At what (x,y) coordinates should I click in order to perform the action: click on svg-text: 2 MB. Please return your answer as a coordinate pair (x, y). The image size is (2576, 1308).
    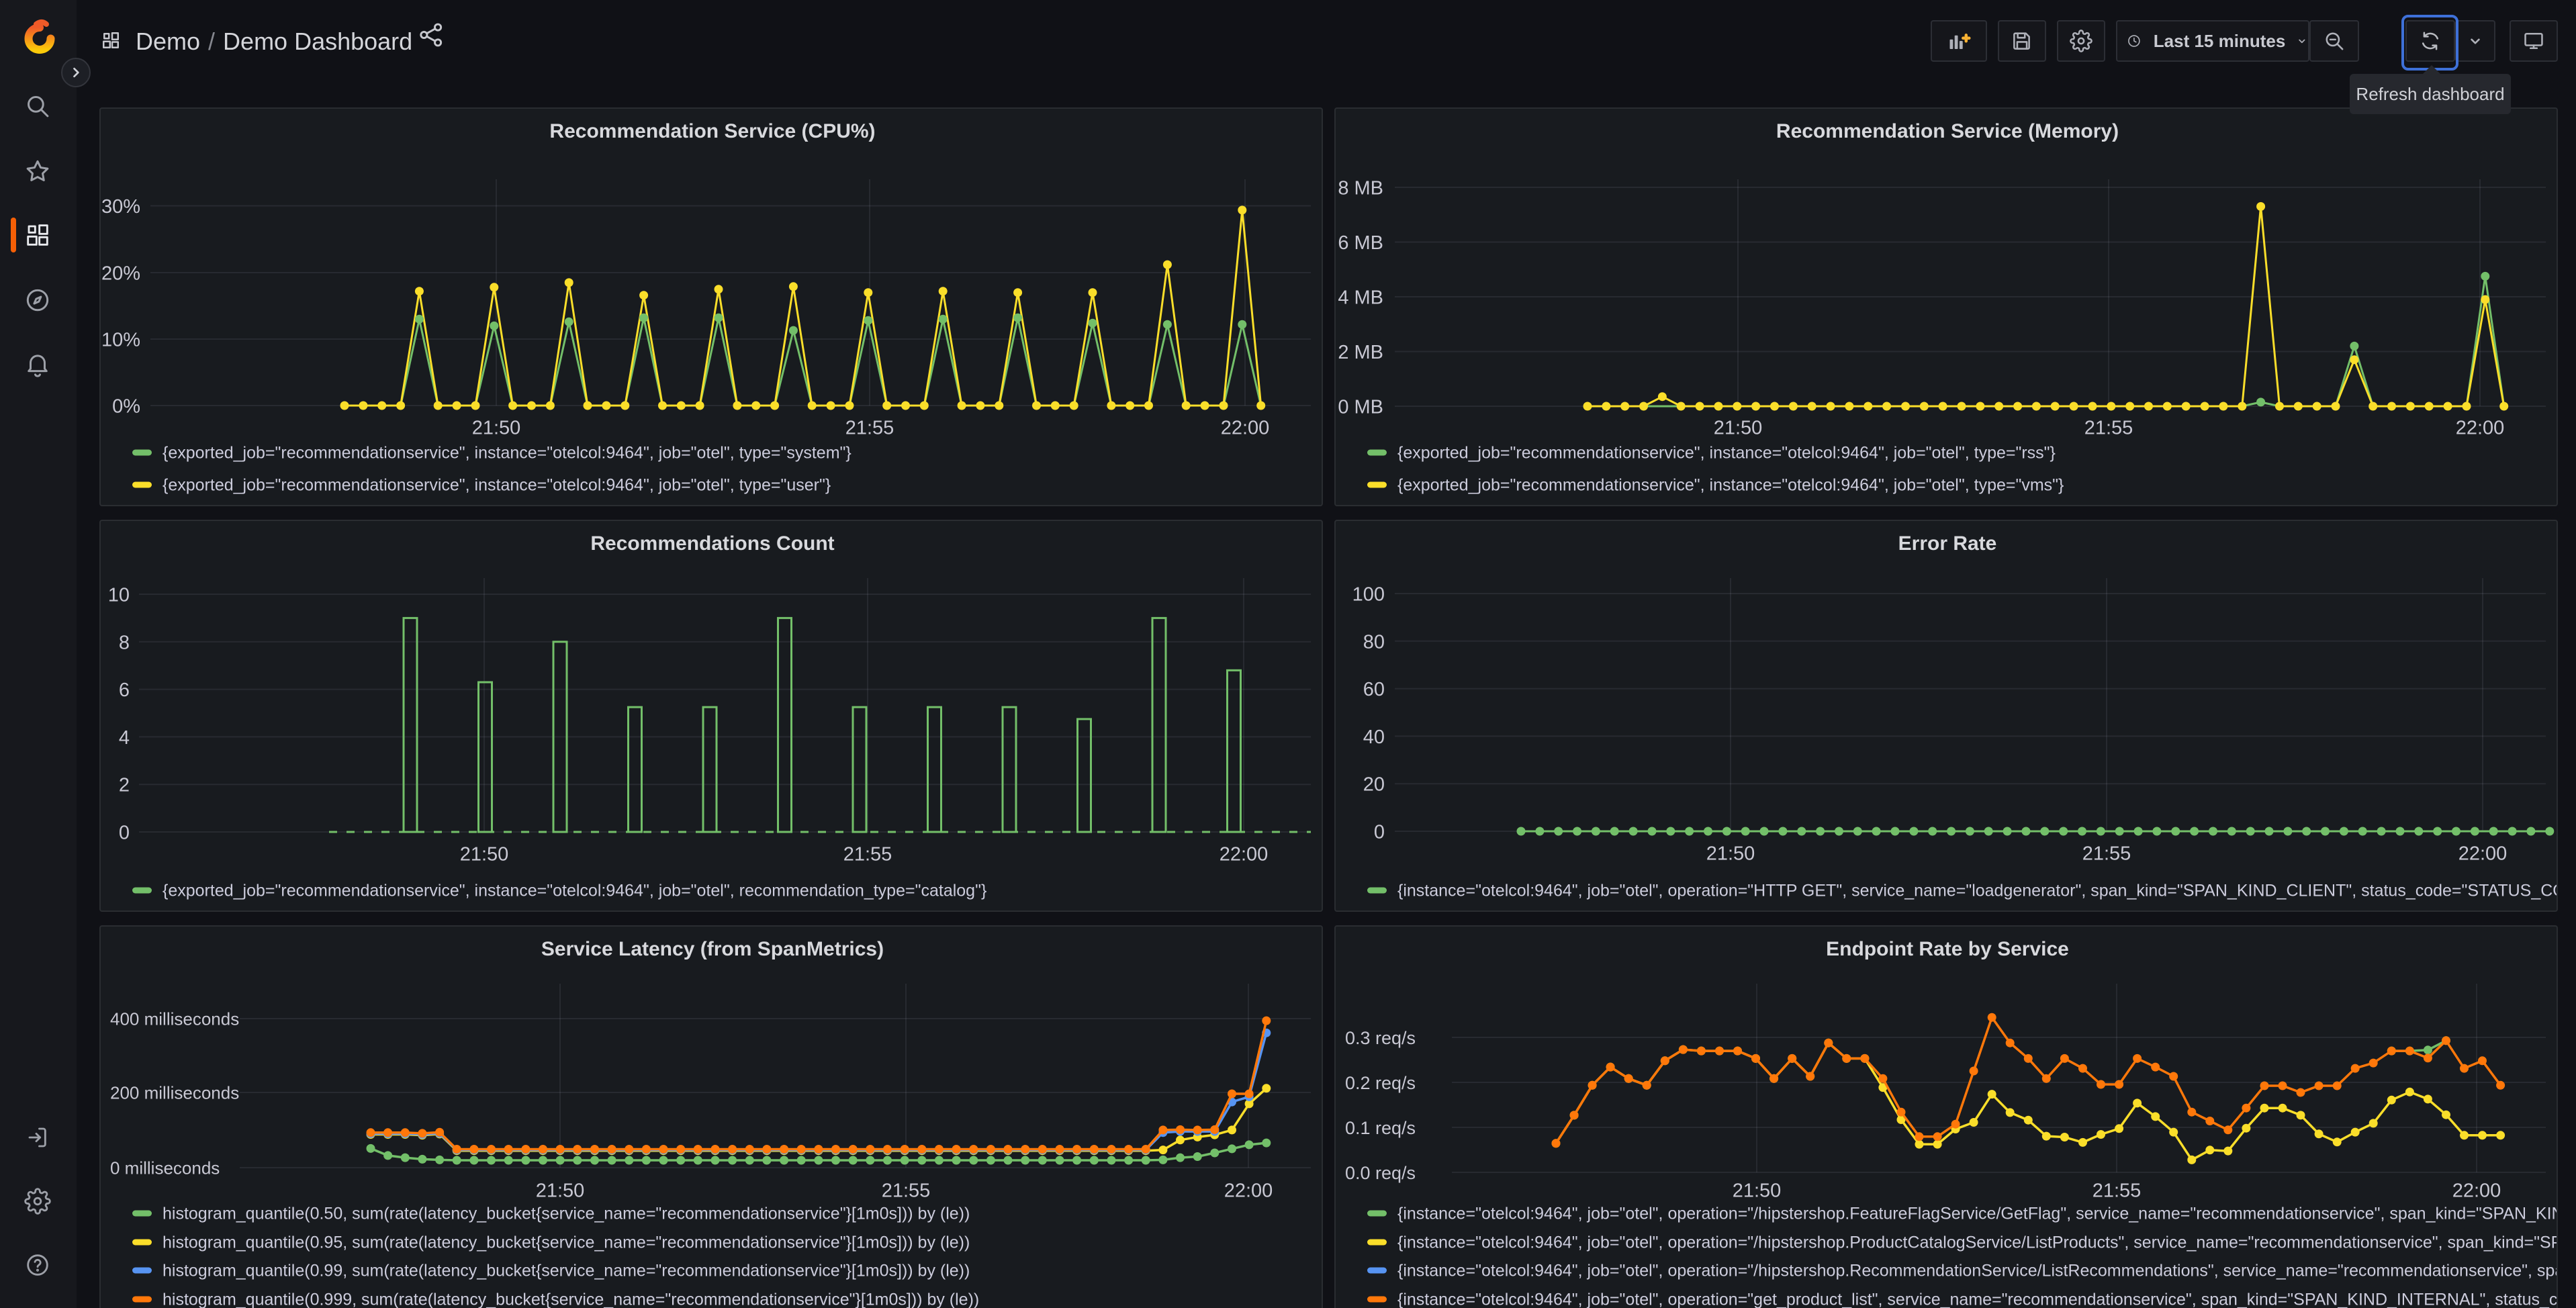
    Looking at the image, I should click on (1360, 352).